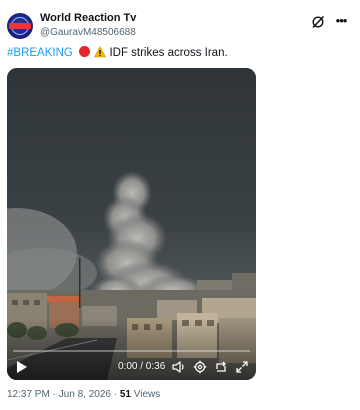 The width and height of the screenshot is (360, 410). Describe the element at coordinates (100, 52) in the screenshot. I see `warning-emoji` at that location.